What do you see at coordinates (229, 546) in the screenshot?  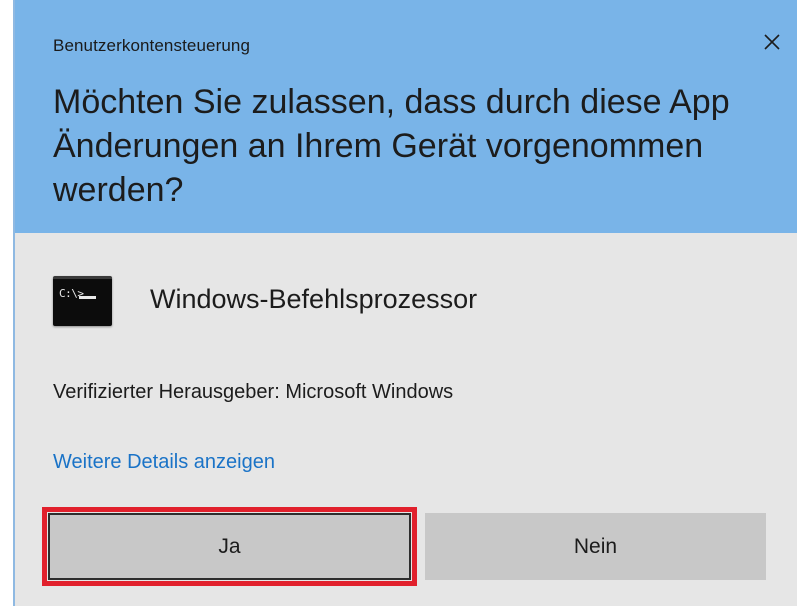 I see `yes-button: Ja` at bounding box center [229, 546].